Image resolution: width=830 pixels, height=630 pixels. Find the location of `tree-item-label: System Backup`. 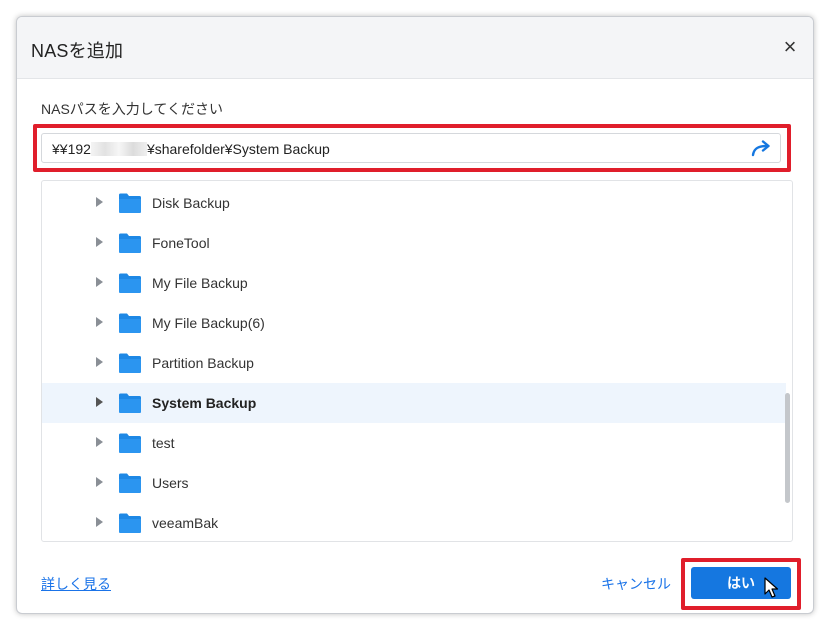

tree-item-label: System Backup is located at coordinates (204, 403).